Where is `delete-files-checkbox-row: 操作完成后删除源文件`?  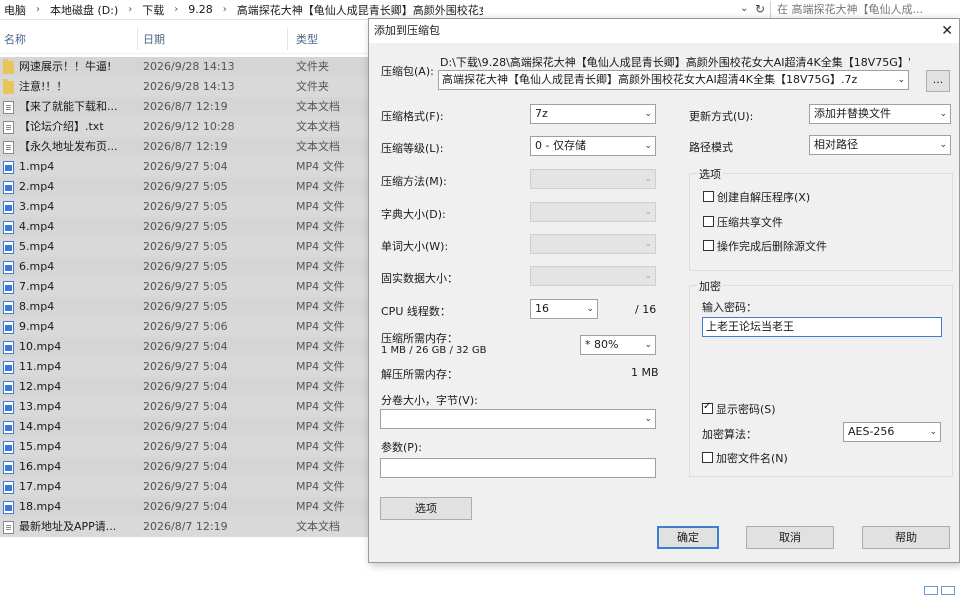 delete-files-checkbox-row: 操作完成后删除源文件 is located at coordinates (765, 246).